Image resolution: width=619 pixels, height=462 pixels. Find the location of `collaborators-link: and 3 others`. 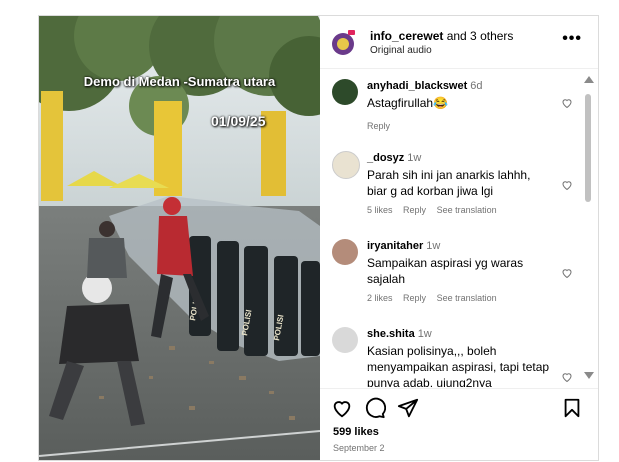

collaborators-link: and 3 others is located at coordinates (480, 36).